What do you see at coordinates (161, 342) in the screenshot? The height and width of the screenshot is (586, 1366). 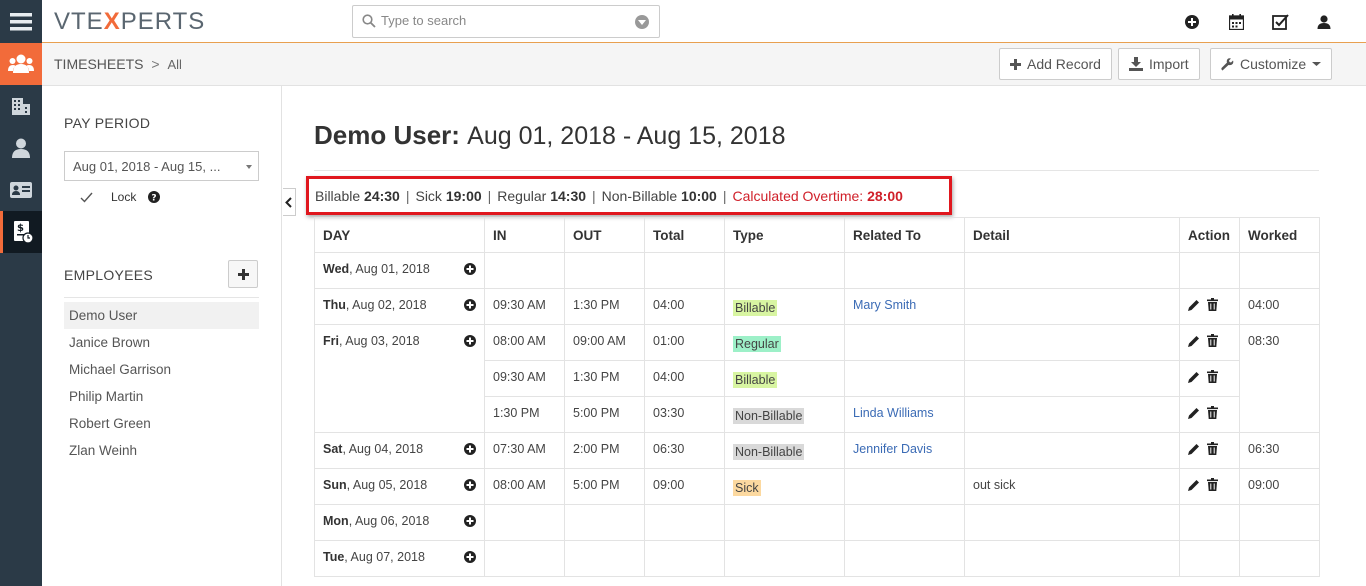 I see `employee-item: Janice Brown` at bounding box center [161, 342].